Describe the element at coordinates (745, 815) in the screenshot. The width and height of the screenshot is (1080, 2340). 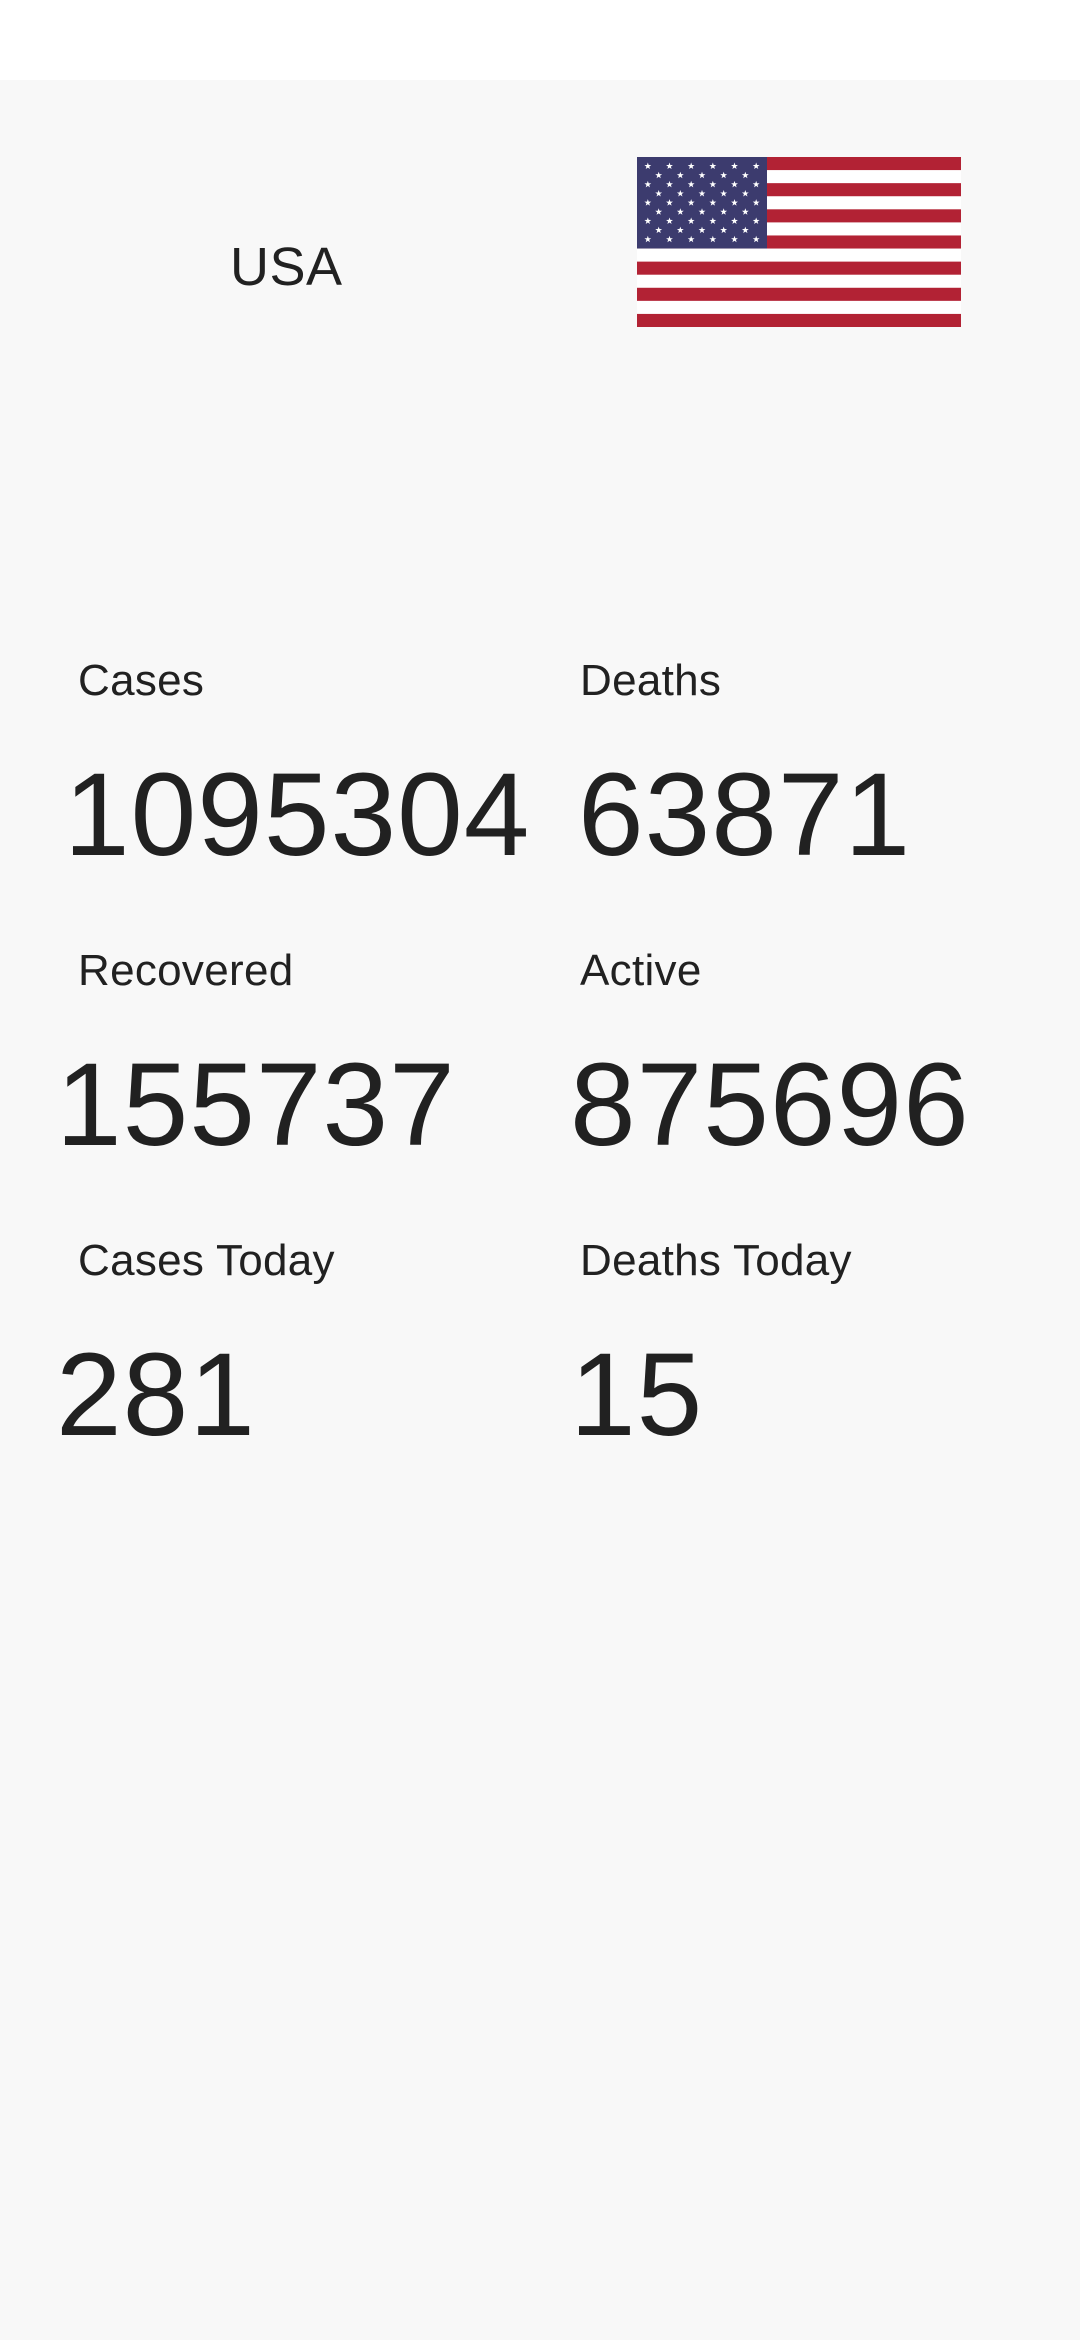
I see `deaths-value: 63871` at that location.